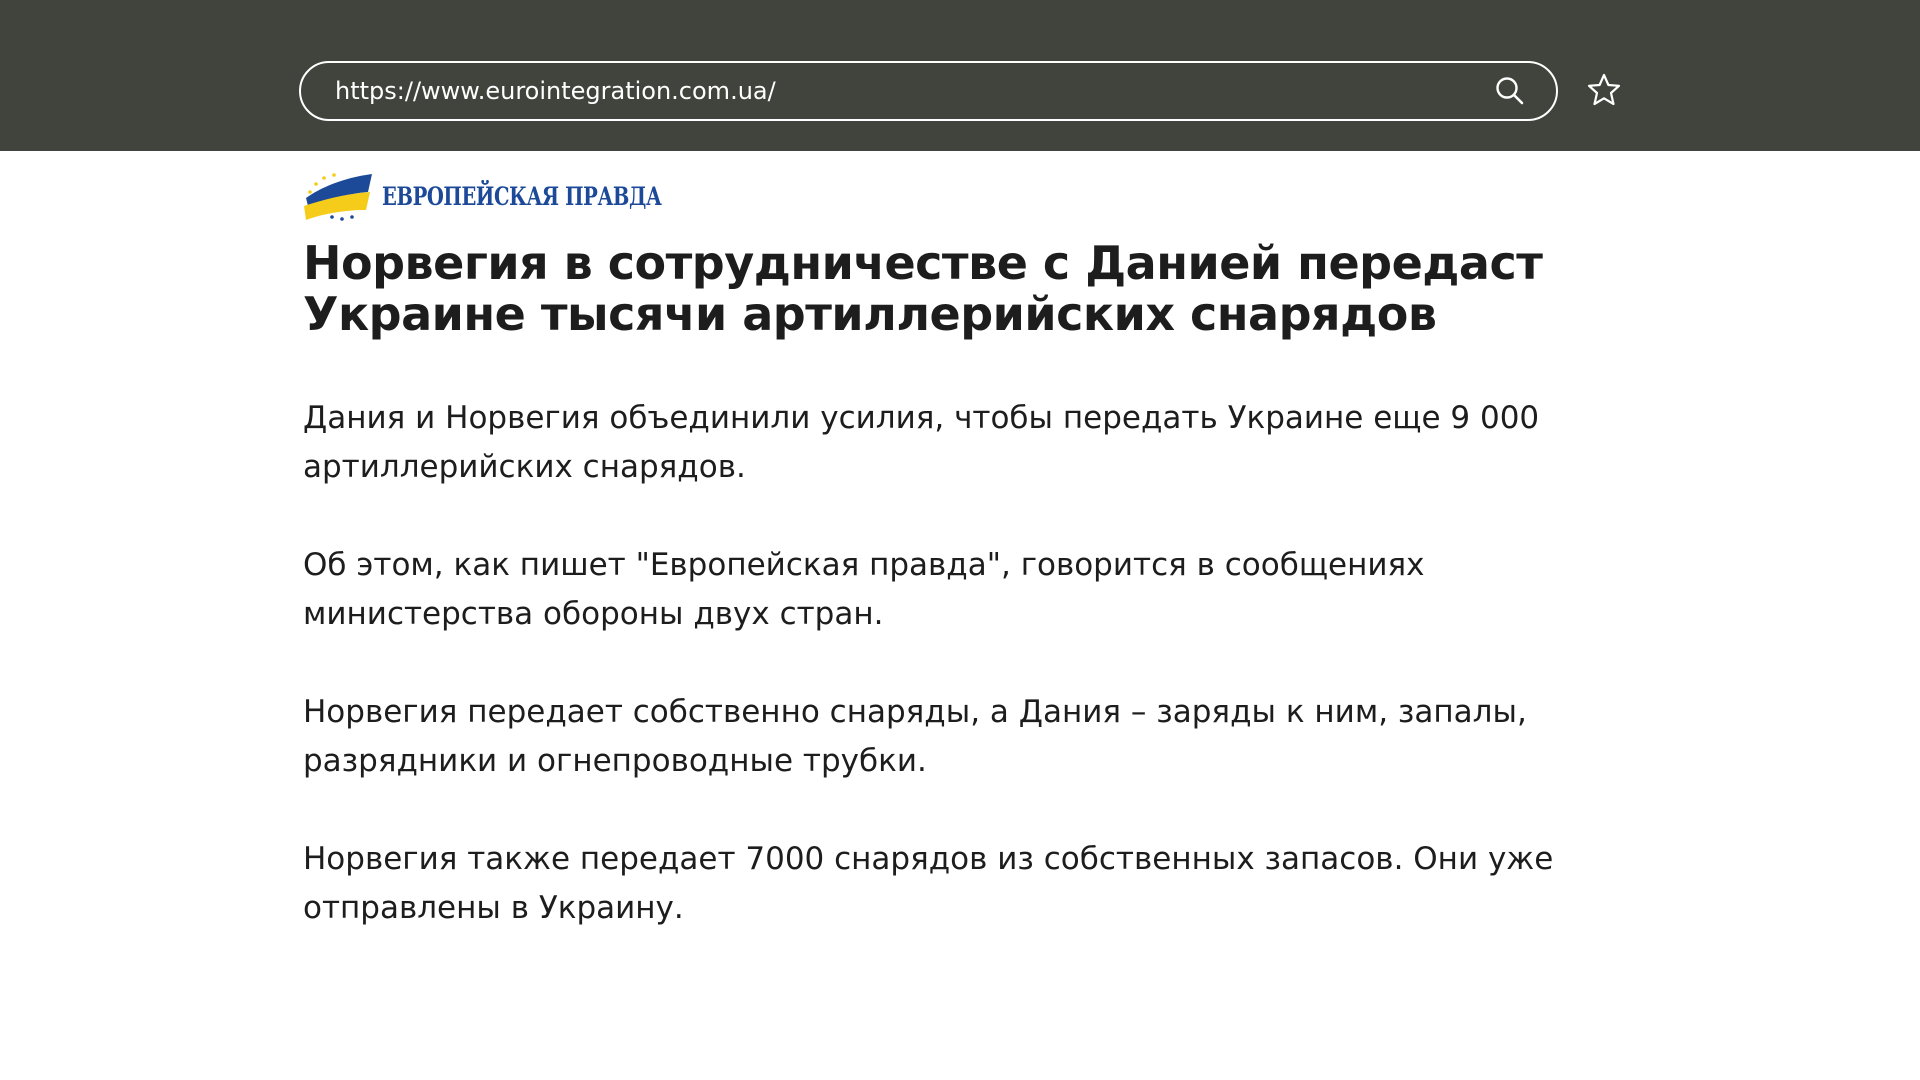  Describe the element at coordinates (913, 91) in the screenshot. I see `url-text: https://www.eurointegration.com.ua/` at that location.